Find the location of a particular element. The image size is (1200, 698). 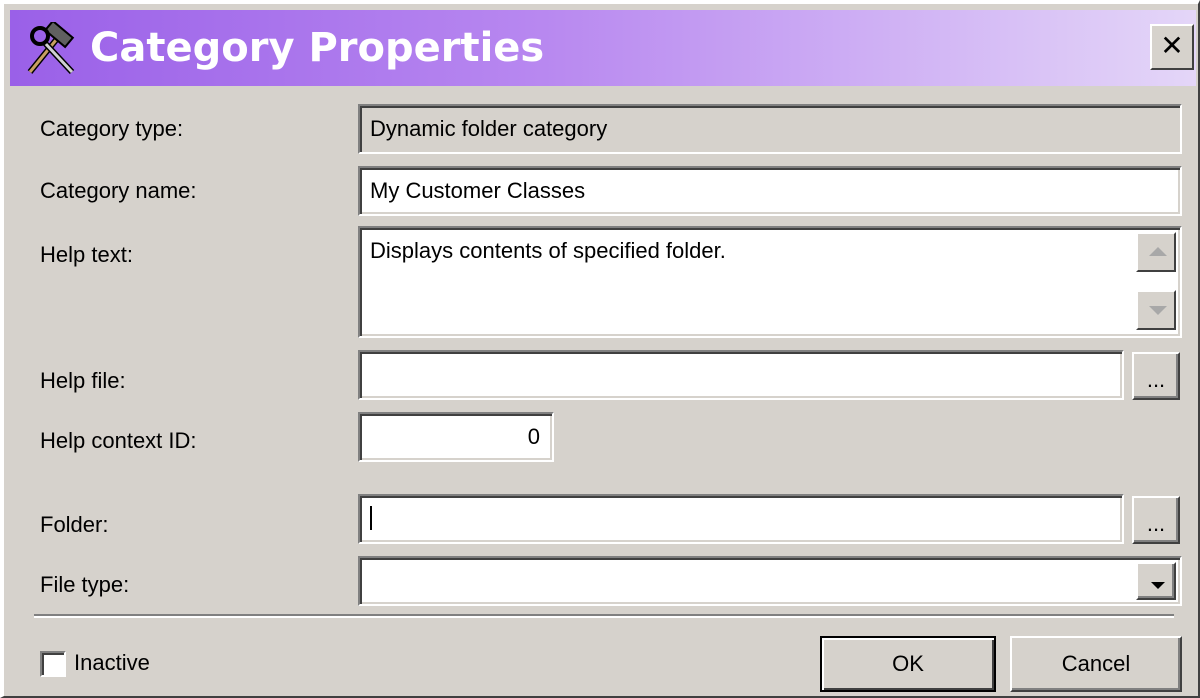

close-icon: ✕ is located at coordinates (1172, 45).